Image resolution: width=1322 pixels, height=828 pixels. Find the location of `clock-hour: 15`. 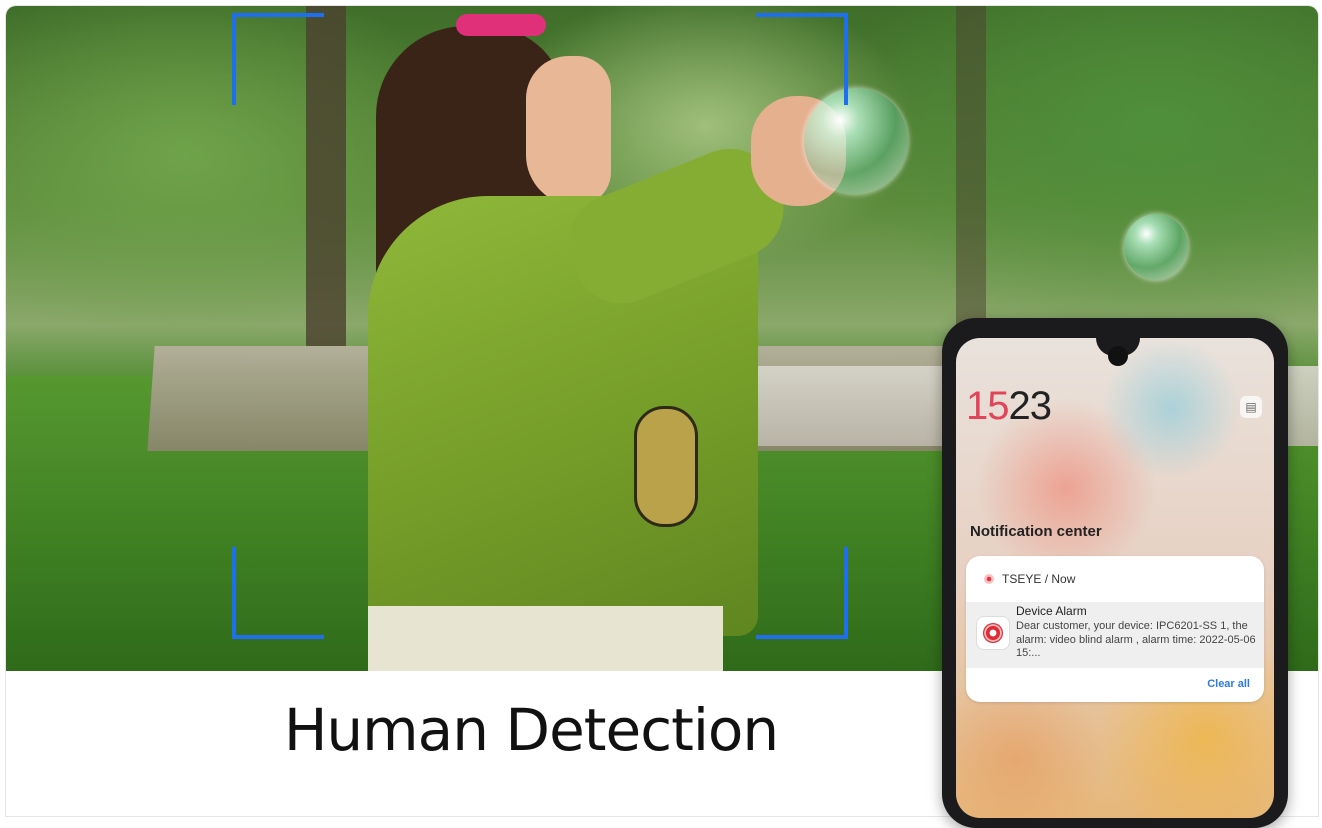

clock-hour: 15 is located at coordinates (987, 406).